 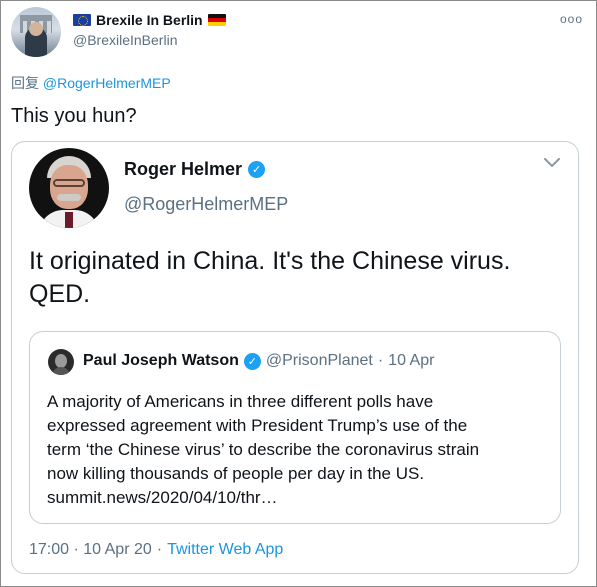 I want to click on outer-handle: @BrexileInBerlin, so click(x=125, y=40).